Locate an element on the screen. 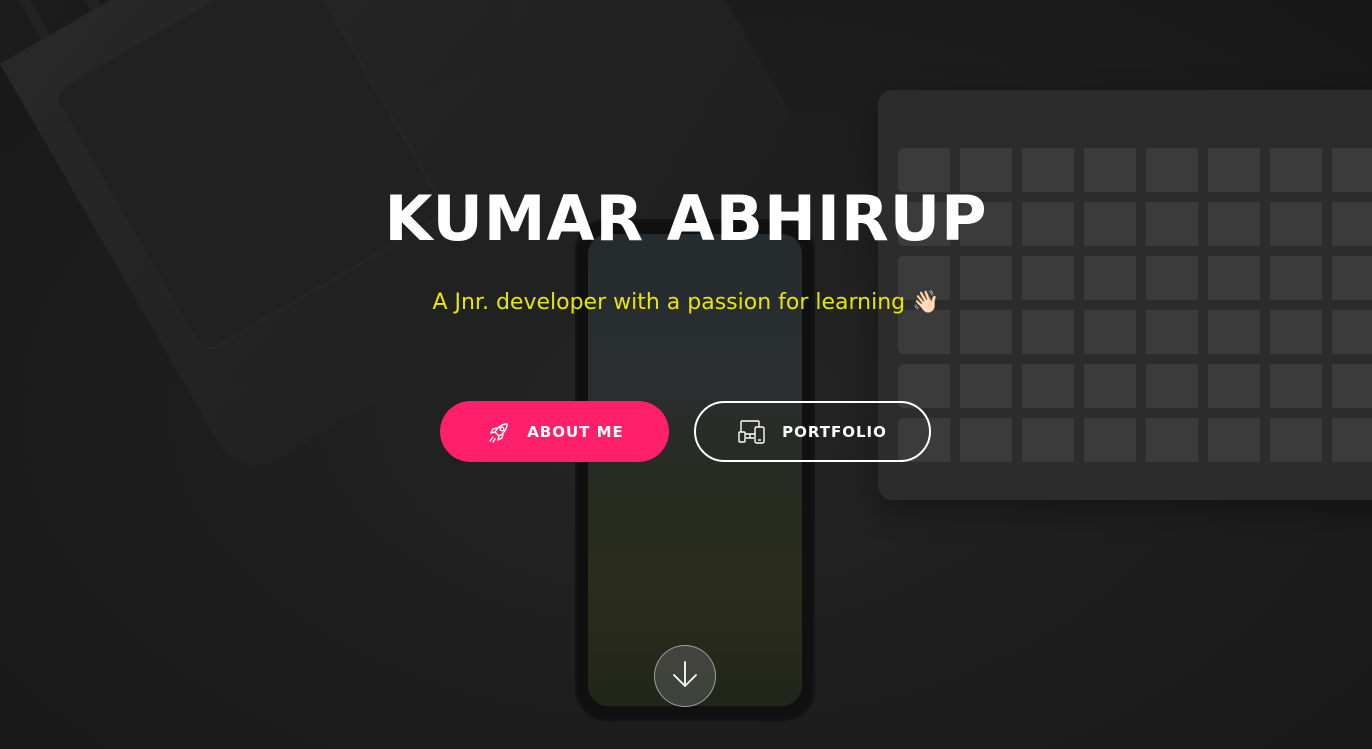 This screenshot has width=1372, height=749. waving-hand-icon: 👋🏻 is located at coordinates (926, 302).